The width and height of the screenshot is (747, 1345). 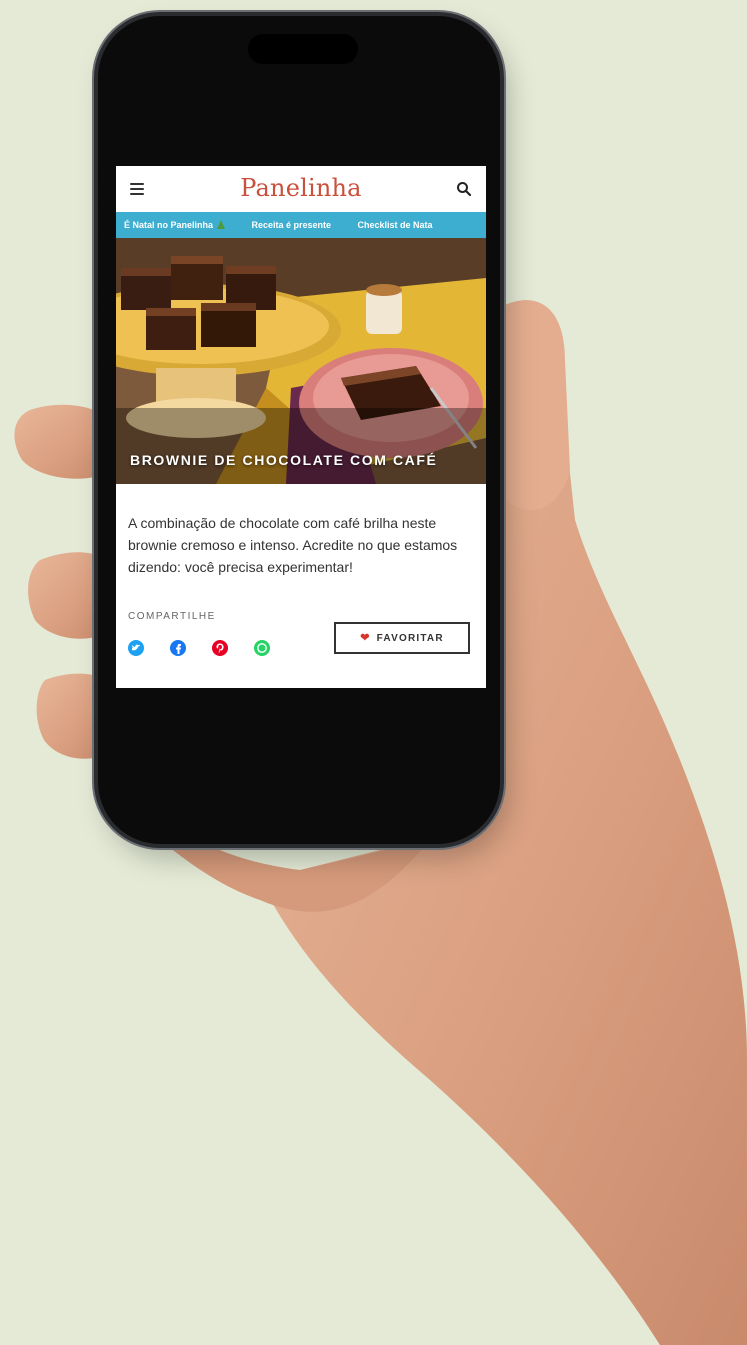 I want to click on facebook-icon, so click(x=178, y=648).